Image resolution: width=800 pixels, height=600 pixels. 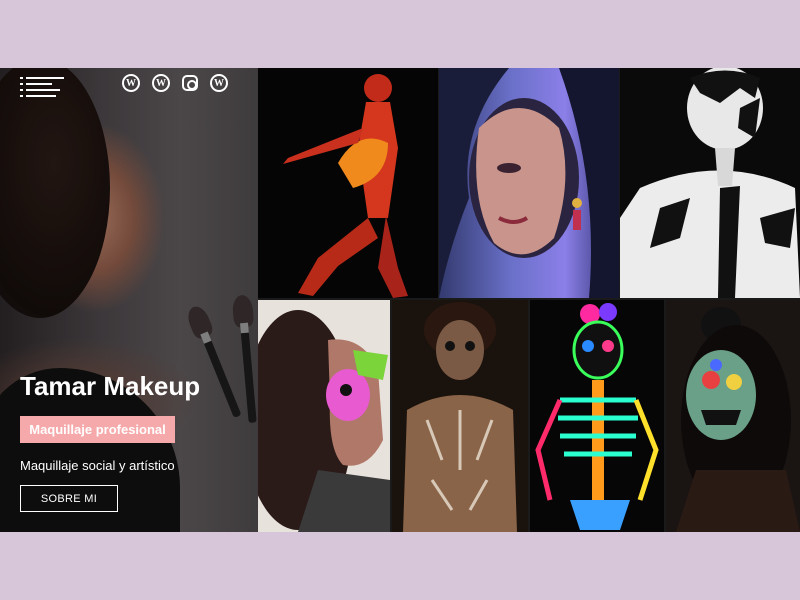 I want to click on gallery-photo-neon-skeleton, so click(x=597, y=416).